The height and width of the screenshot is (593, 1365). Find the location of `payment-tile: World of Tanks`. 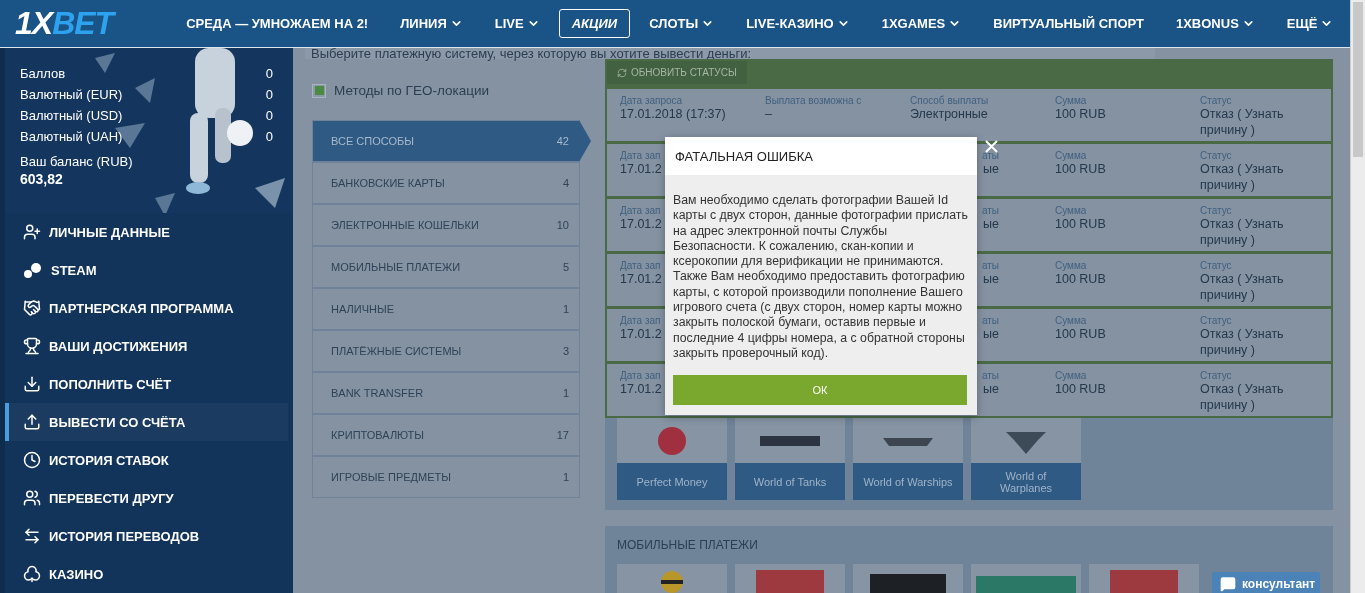

payment-tile: World of Tanks is located at coordinates (790, 481).